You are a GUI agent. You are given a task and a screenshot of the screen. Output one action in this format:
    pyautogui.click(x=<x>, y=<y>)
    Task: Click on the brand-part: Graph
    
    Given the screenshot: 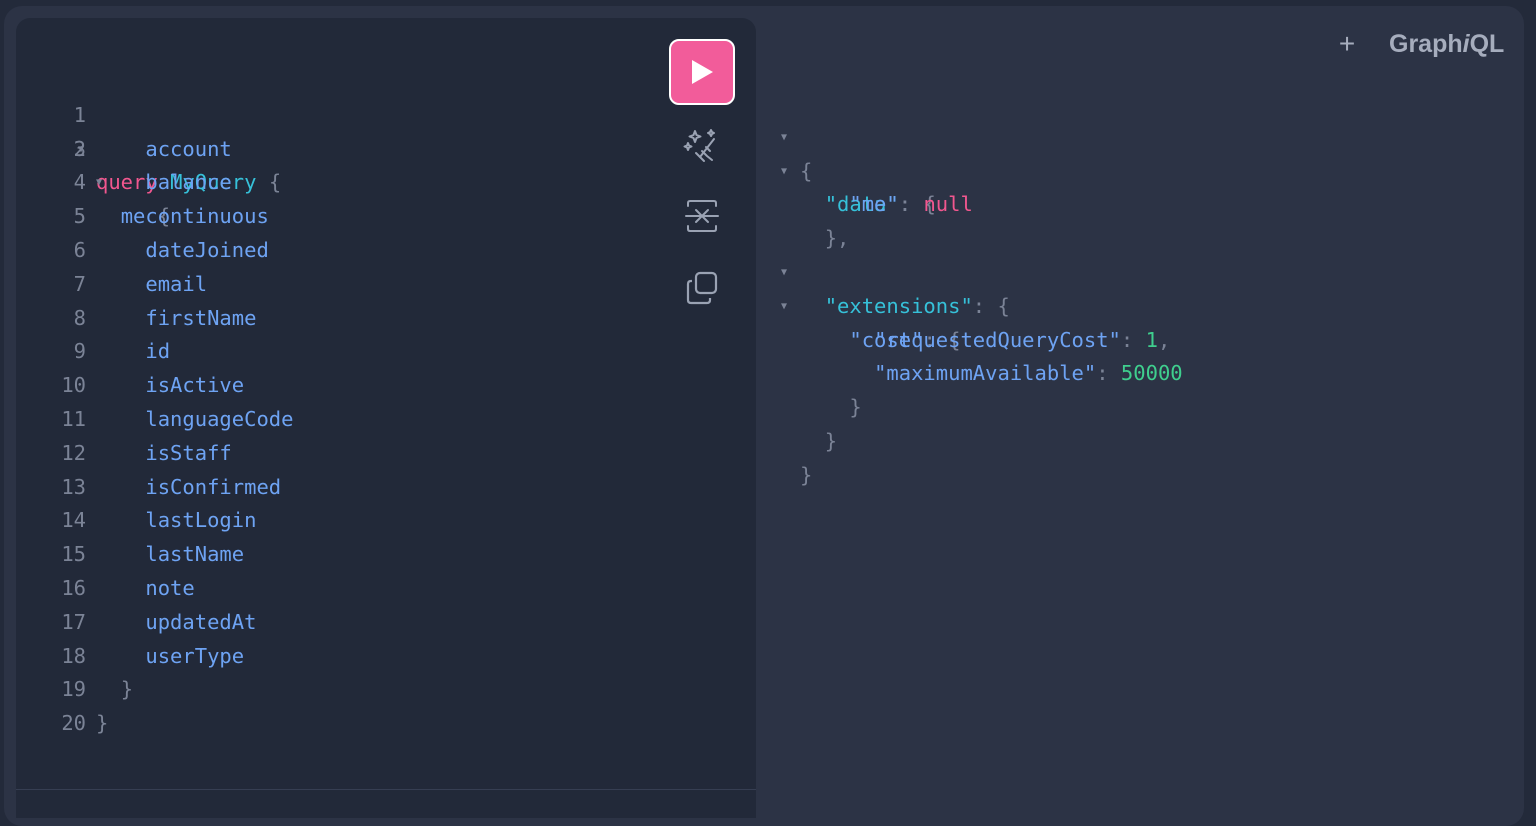 What is the action you would take?
    pyautogui.click(x=1426, y=44)
    